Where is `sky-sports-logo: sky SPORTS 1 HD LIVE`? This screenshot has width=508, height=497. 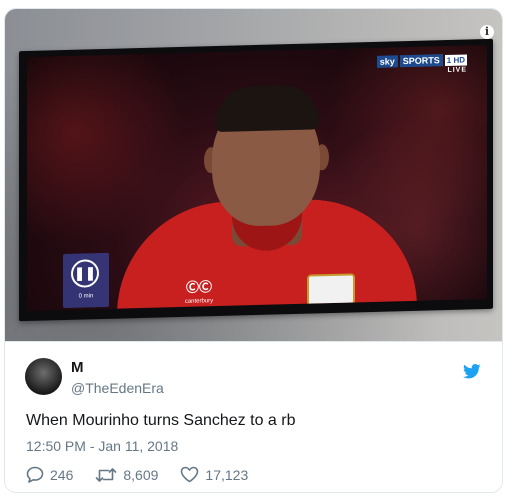 sky-sports-logo: sky SPORTS 1 HD LIVE is located at coordinates (421, 64).